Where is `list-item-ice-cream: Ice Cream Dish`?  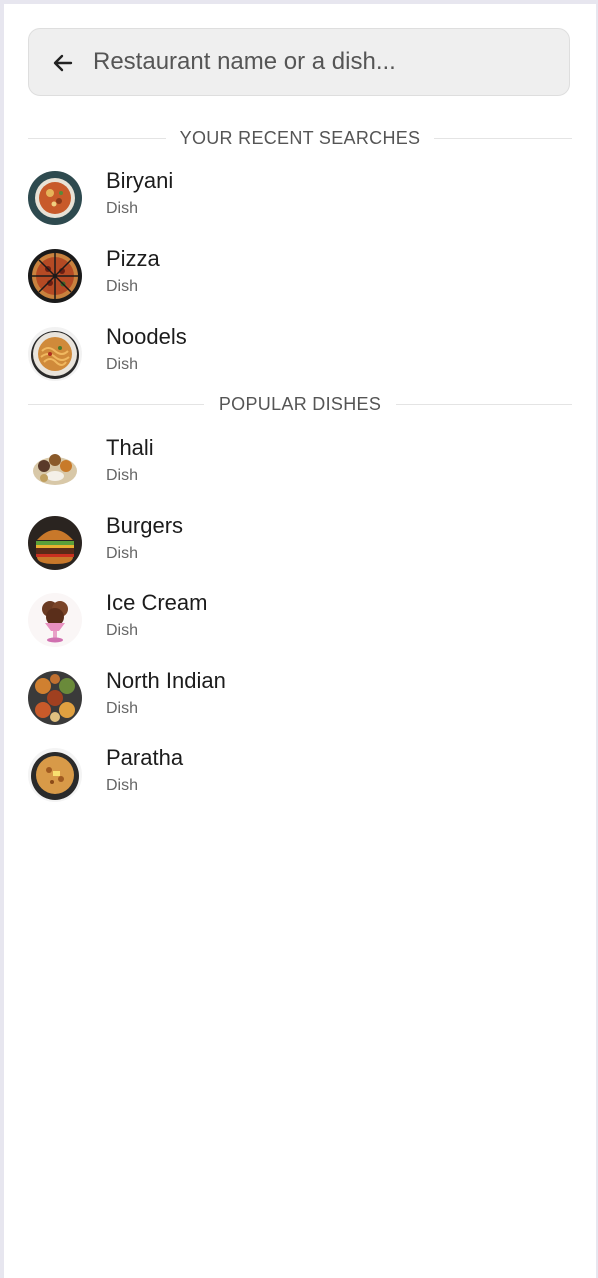
list-item-ice-cream: Ice Cream Dish is located at coordinates (300, 620).